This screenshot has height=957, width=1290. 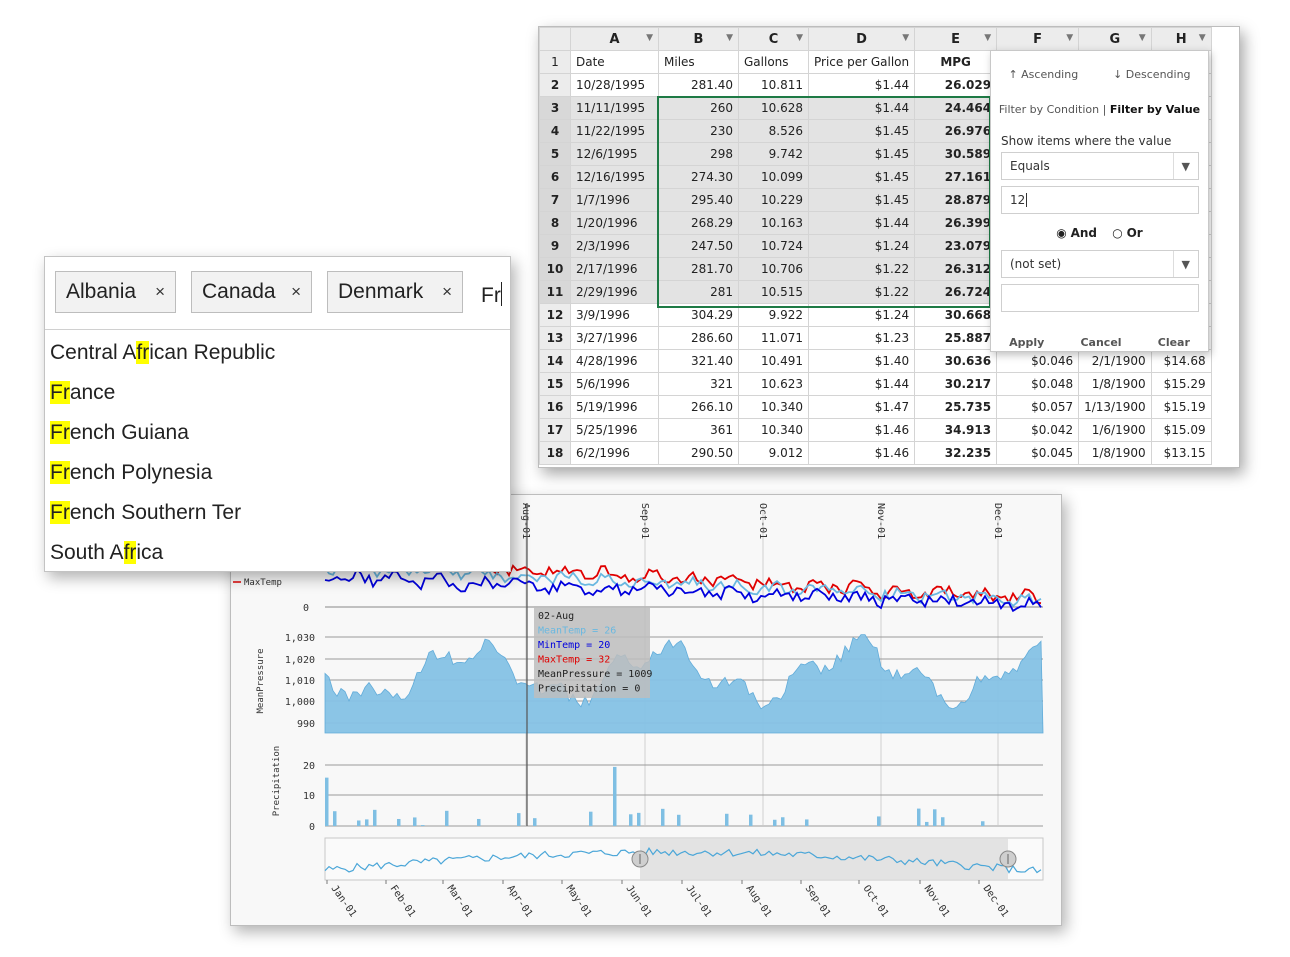 What do you see at coordinates (956, 39) in the screenshot?
I see `column-header-e: E ▼` at bounding box center [956, 39].